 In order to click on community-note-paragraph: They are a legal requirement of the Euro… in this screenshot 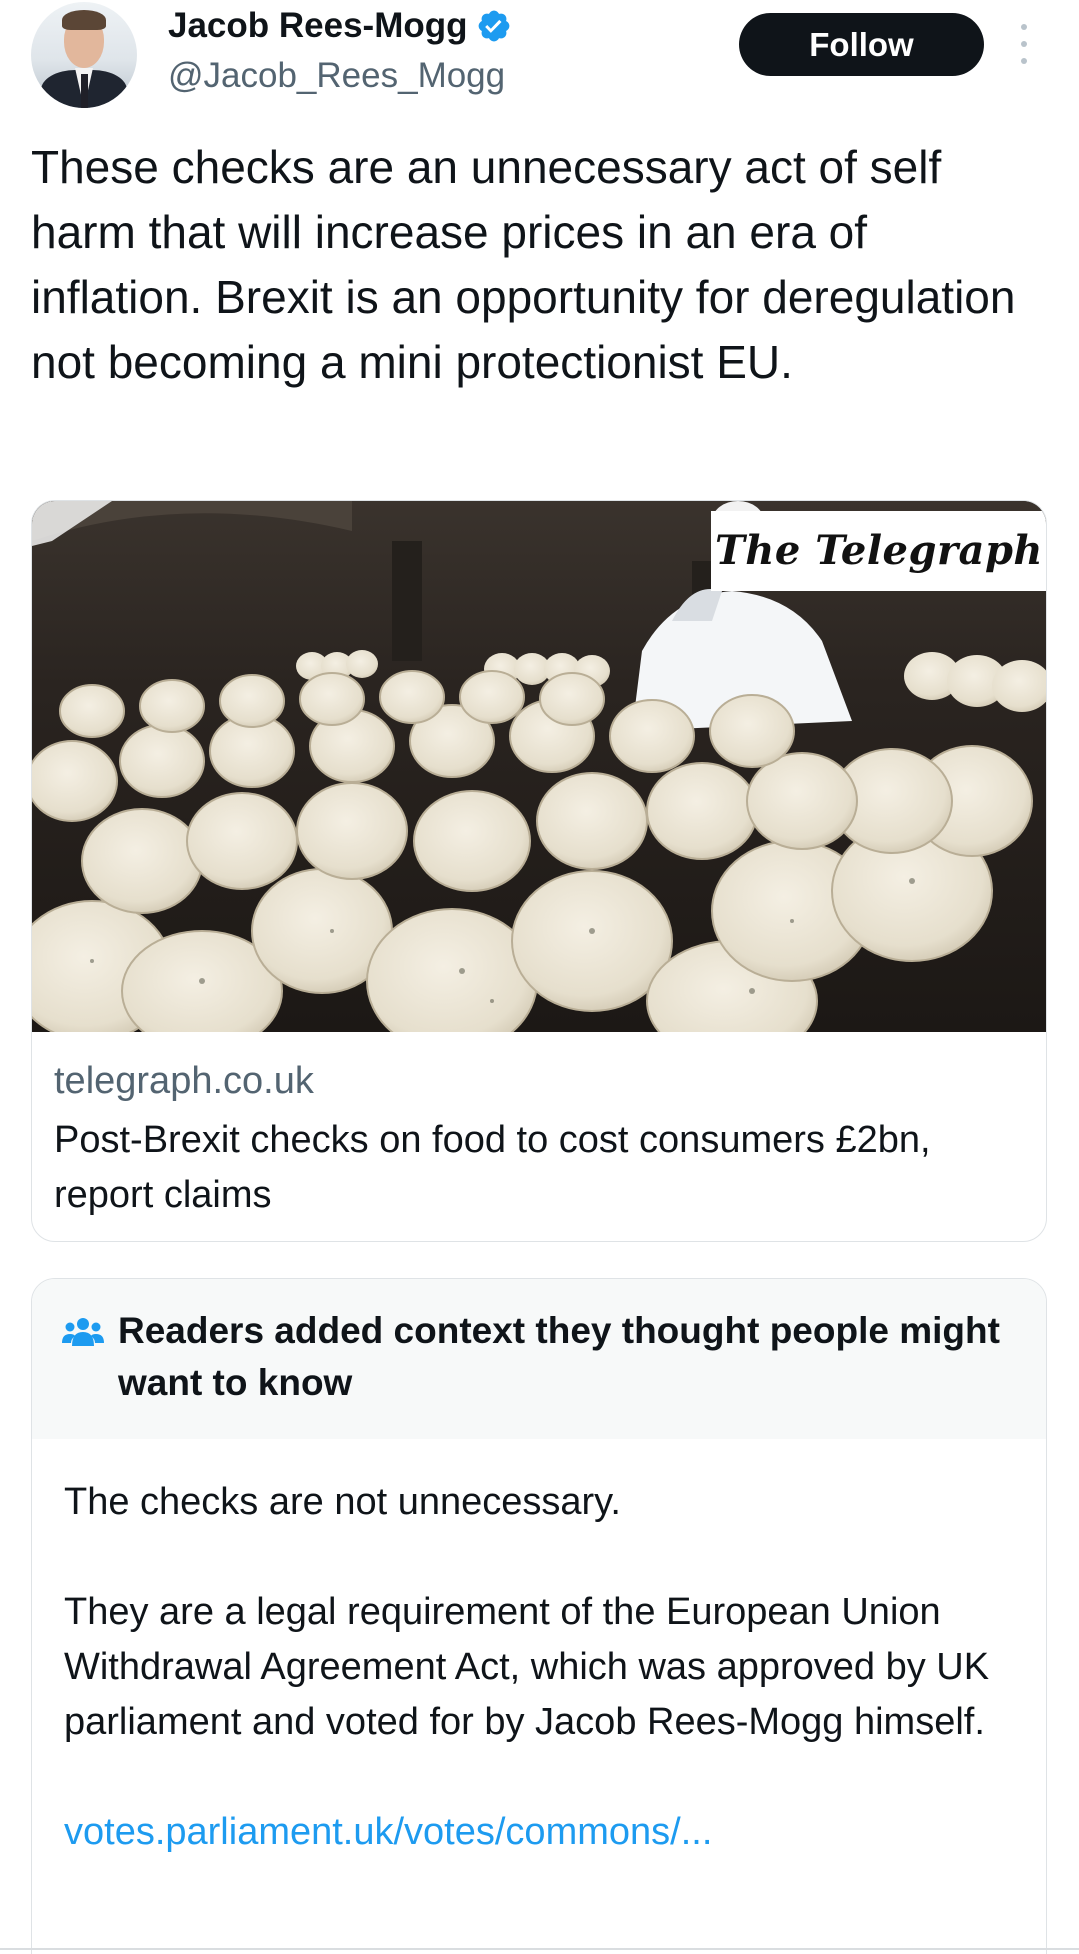, I will do `click(527, 1667)`.